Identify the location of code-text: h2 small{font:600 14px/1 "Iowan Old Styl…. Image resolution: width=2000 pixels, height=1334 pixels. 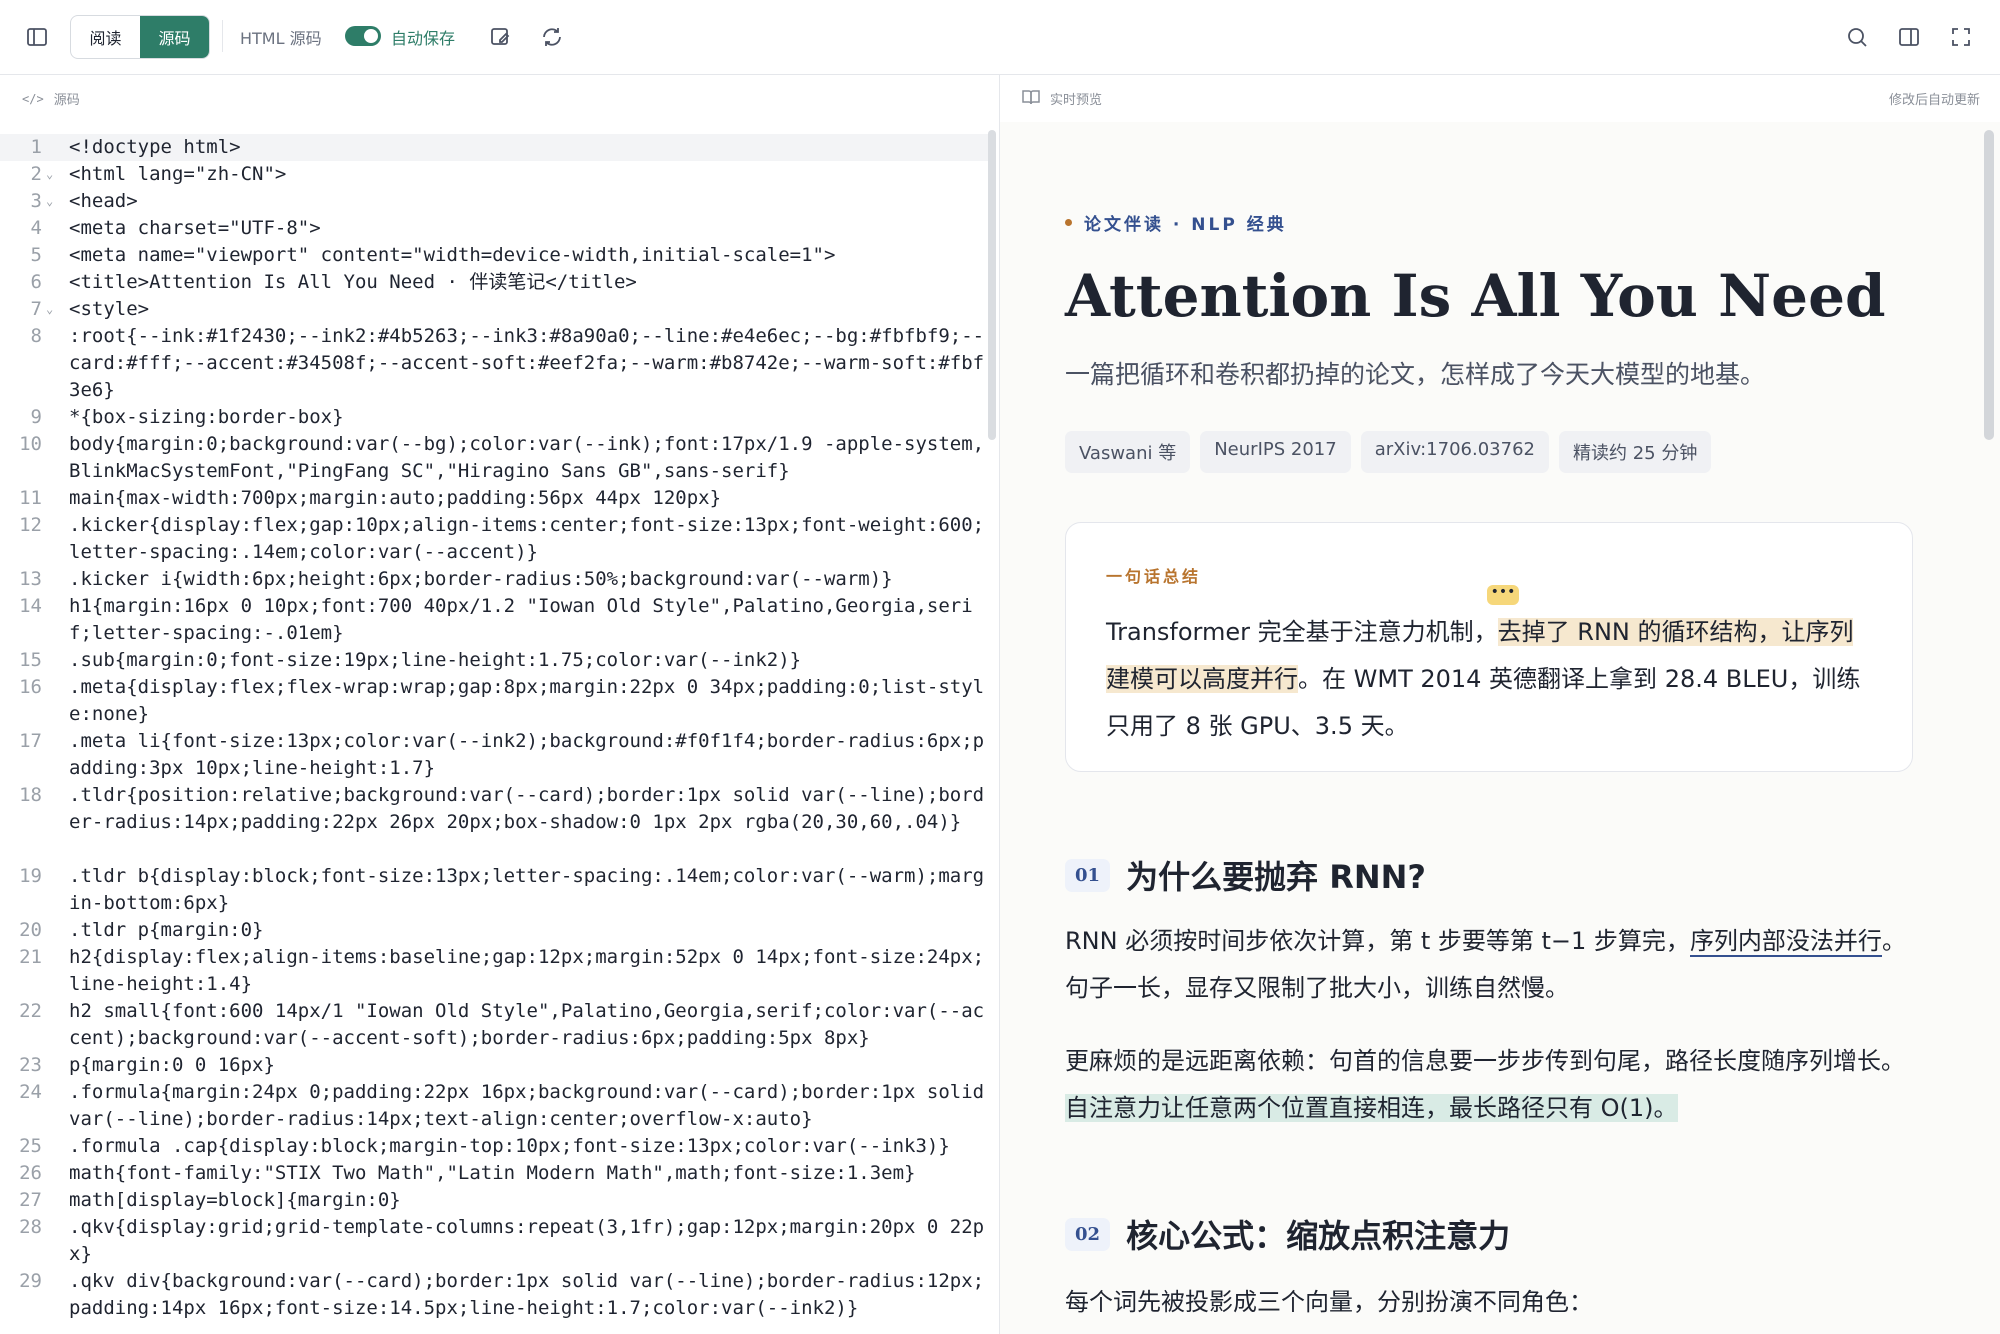
(527, 1024).